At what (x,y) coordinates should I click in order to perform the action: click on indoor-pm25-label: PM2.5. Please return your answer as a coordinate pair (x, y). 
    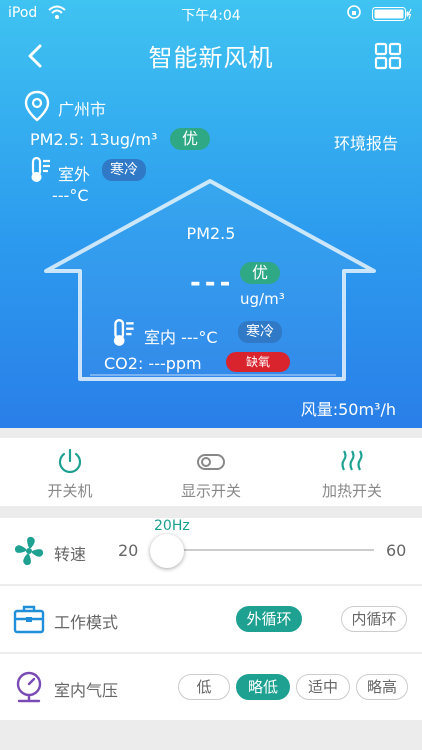
    Looking at the image, I should click on (211, 233).